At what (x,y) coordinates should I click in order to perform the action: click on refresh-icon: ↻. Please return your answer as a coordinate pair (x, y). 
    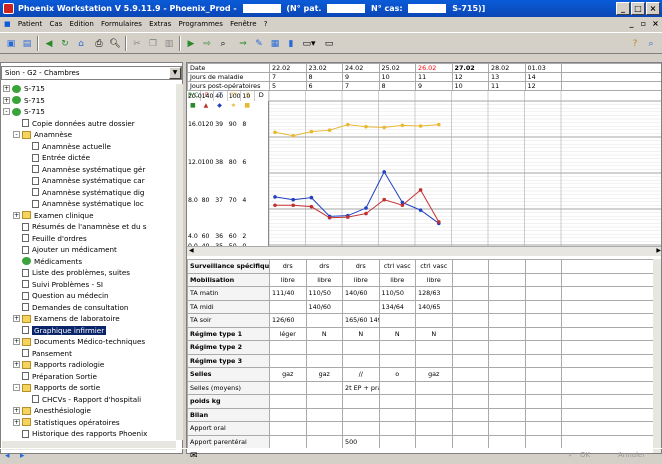
    Looking at the image, I should click on (65, 43).